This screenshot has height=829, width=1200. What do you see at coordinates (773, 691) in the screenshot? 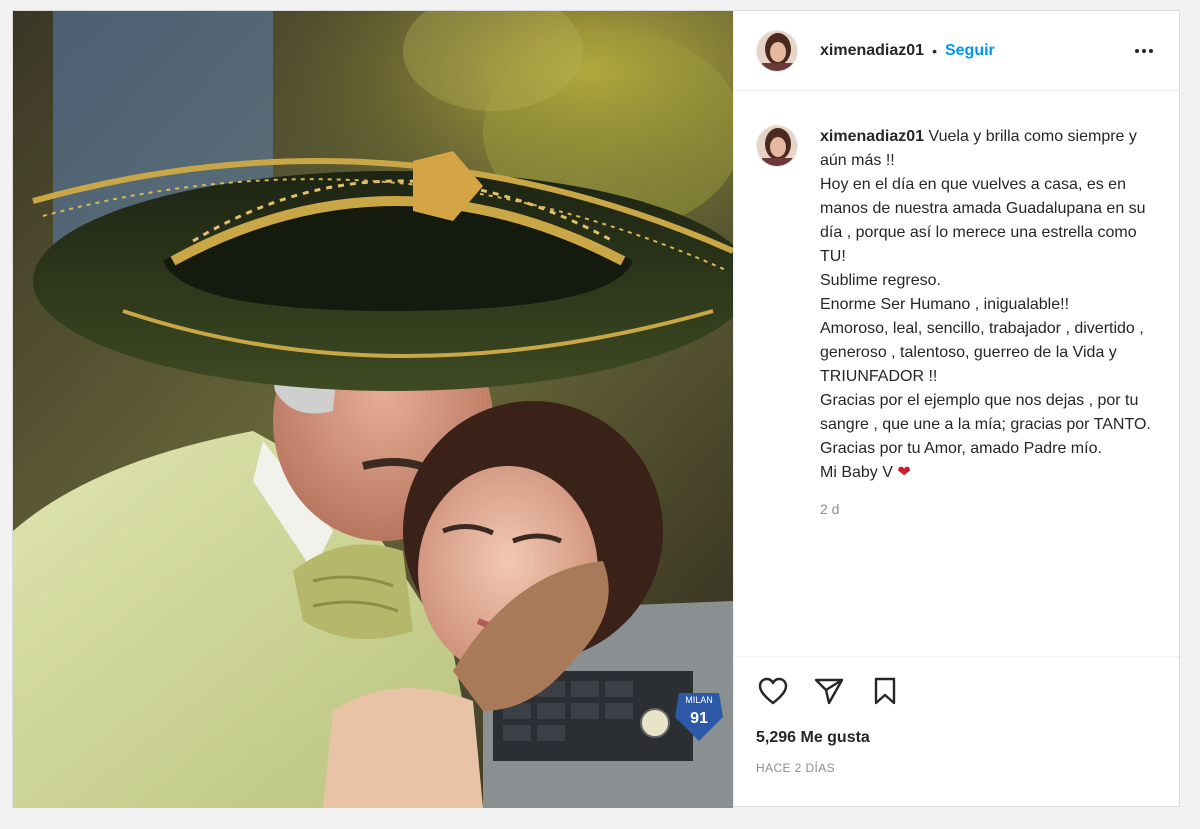
I see `heart-icon` at bounding box center [773, 691].